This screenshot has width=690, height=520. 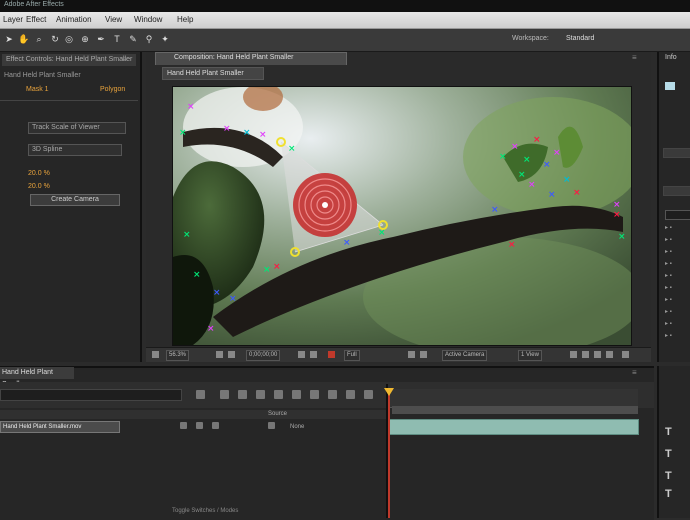 I want to click on parent-dropdown: None, so click(x=297, y=427).